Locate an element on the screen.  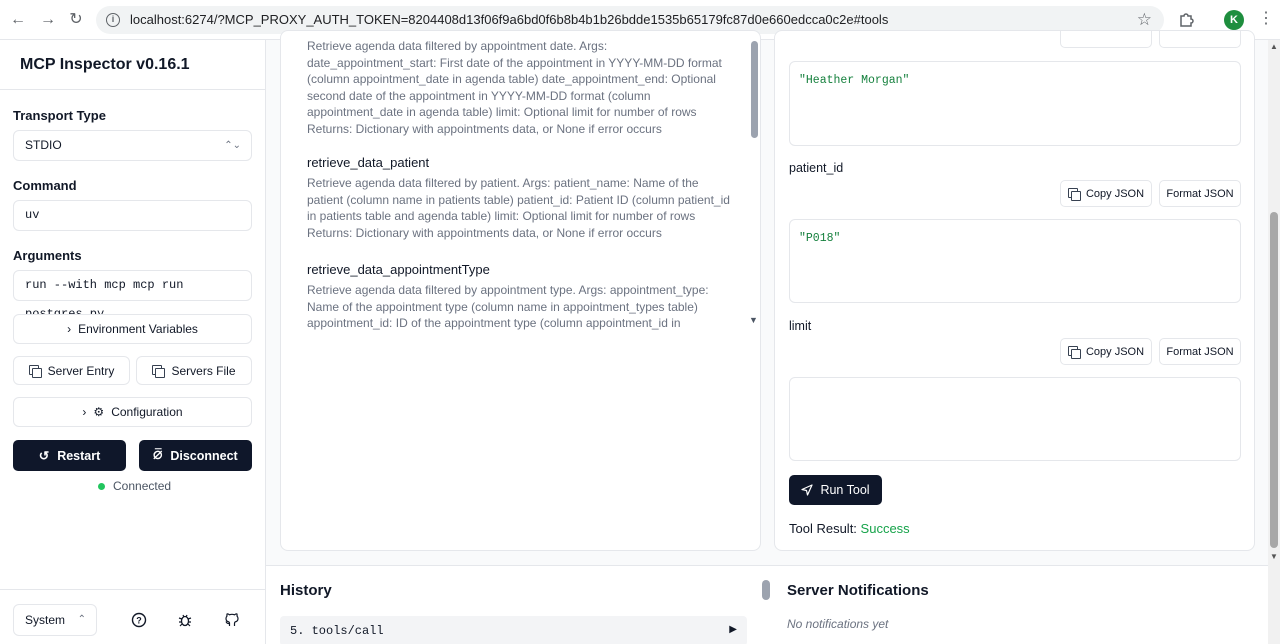
format-json-button is located at coordinates (1200, 39).